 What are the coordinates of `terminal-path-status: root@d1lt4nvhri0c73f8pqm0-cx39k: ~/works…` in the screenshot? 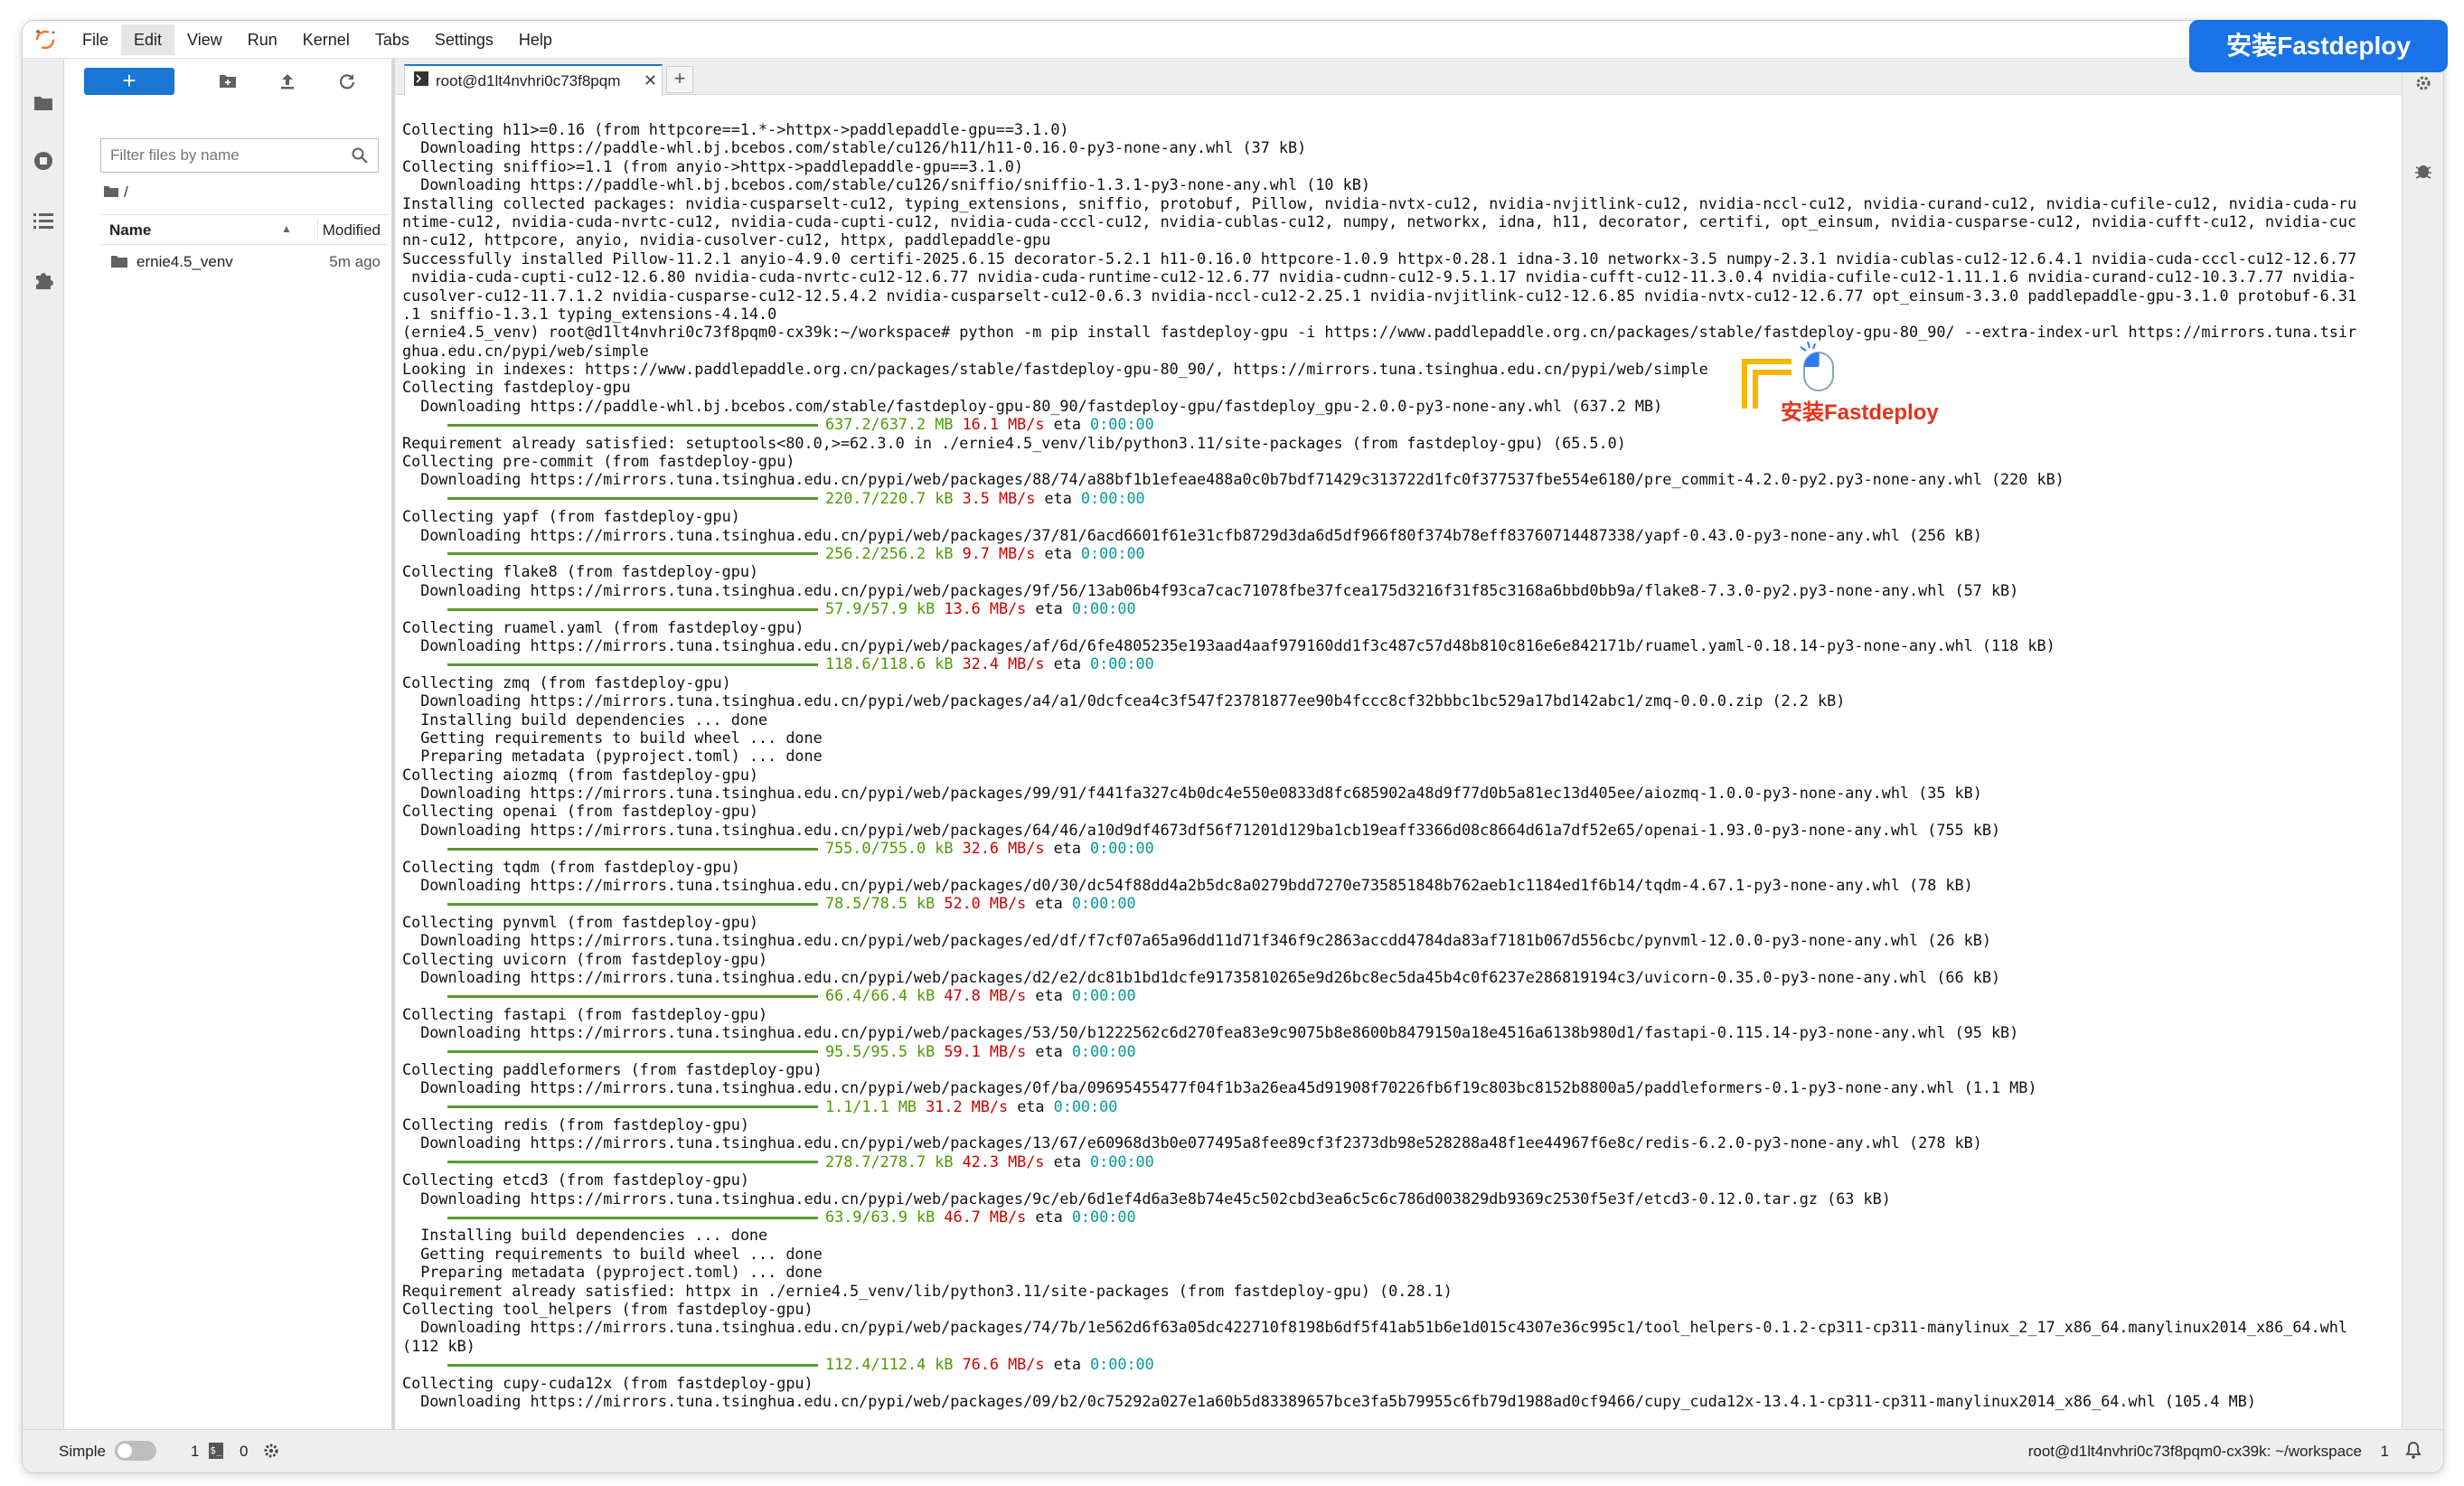 It's located at (2194, 1451).